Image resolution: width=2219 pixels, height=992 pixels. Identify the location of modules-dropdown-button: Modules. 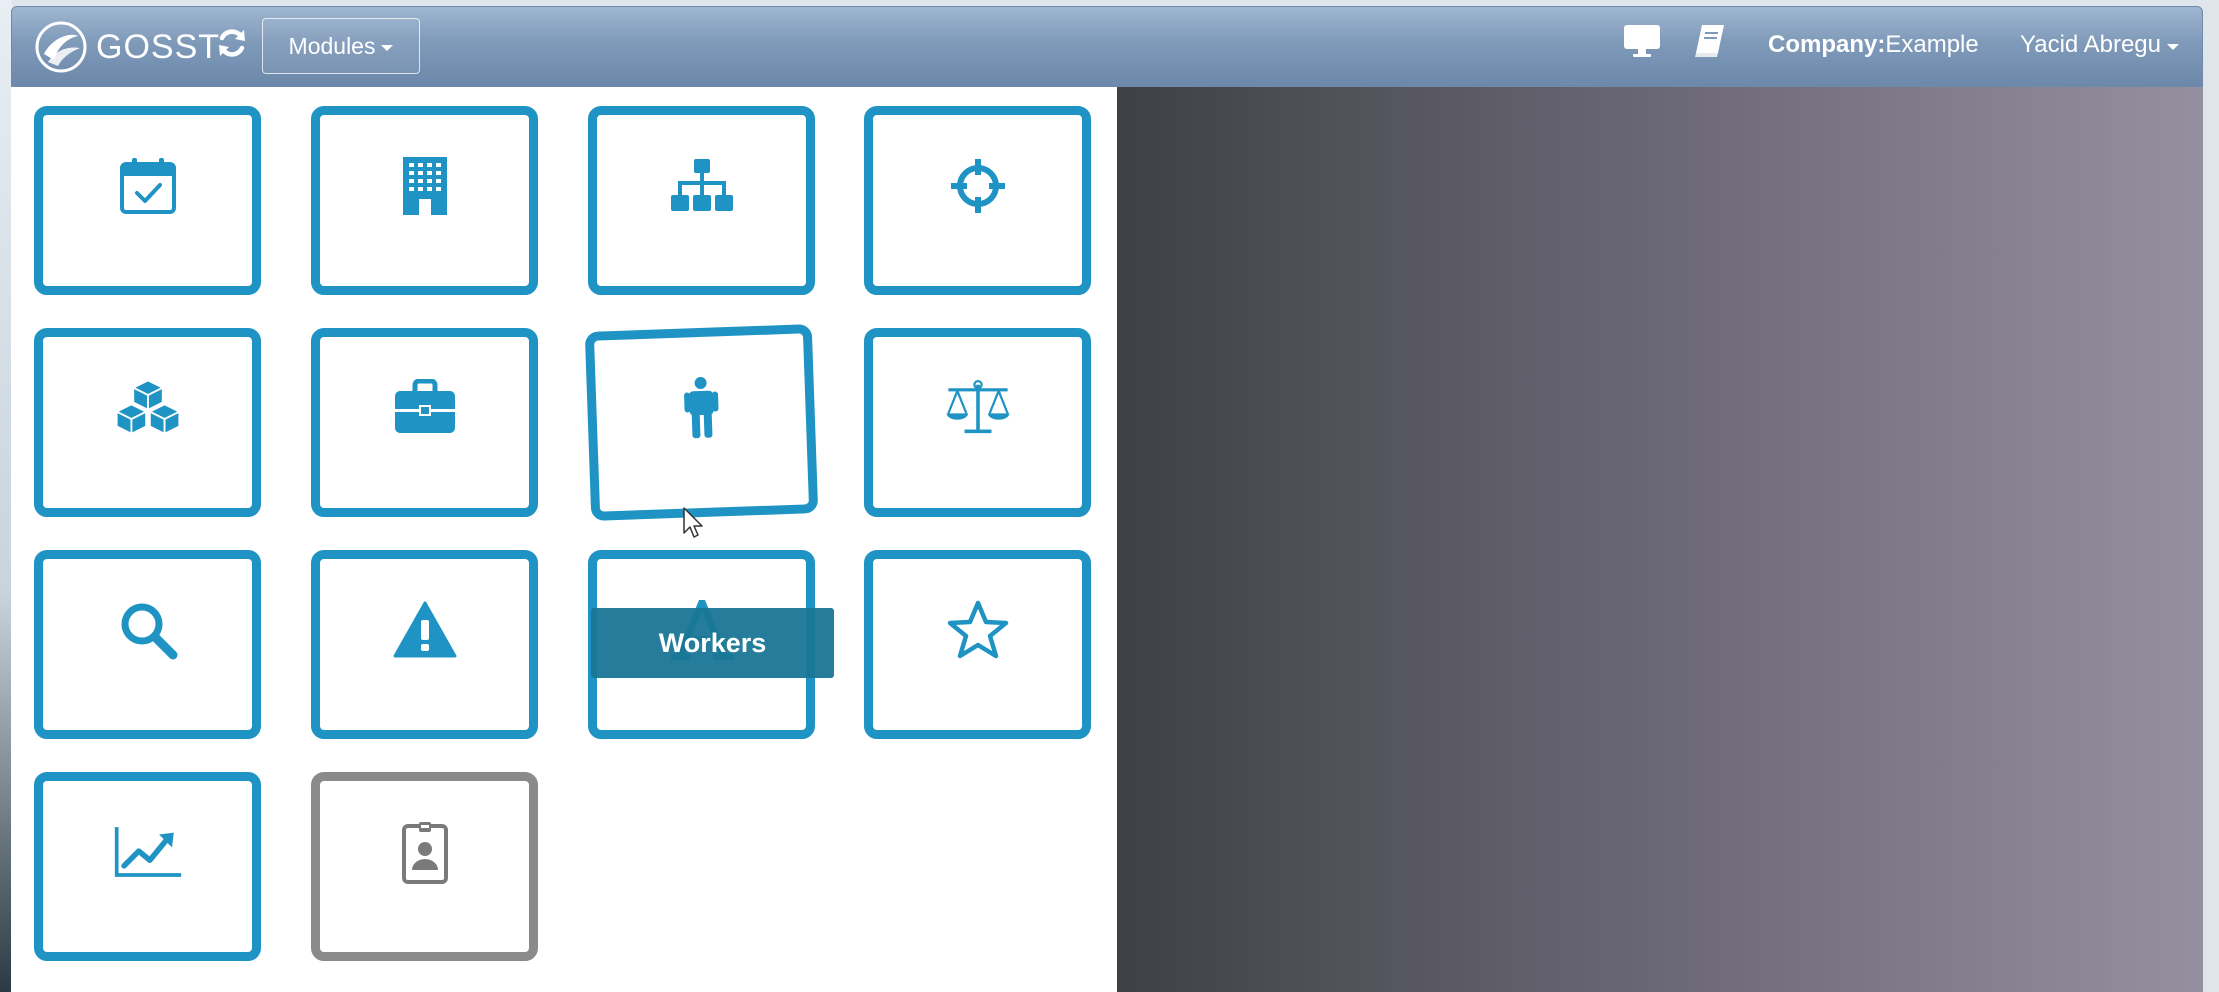
(341, 46).